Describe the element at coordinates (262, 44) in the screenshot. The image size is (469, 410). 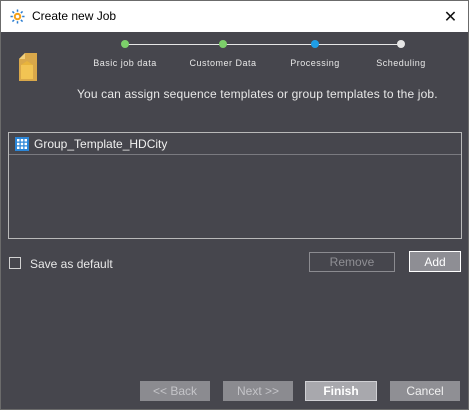
I see `wizard-progress-line` at that location.